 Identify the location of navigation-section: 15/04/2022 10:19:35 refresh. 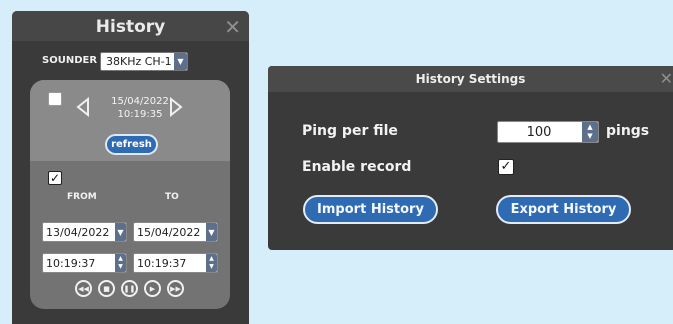
(130, 120).